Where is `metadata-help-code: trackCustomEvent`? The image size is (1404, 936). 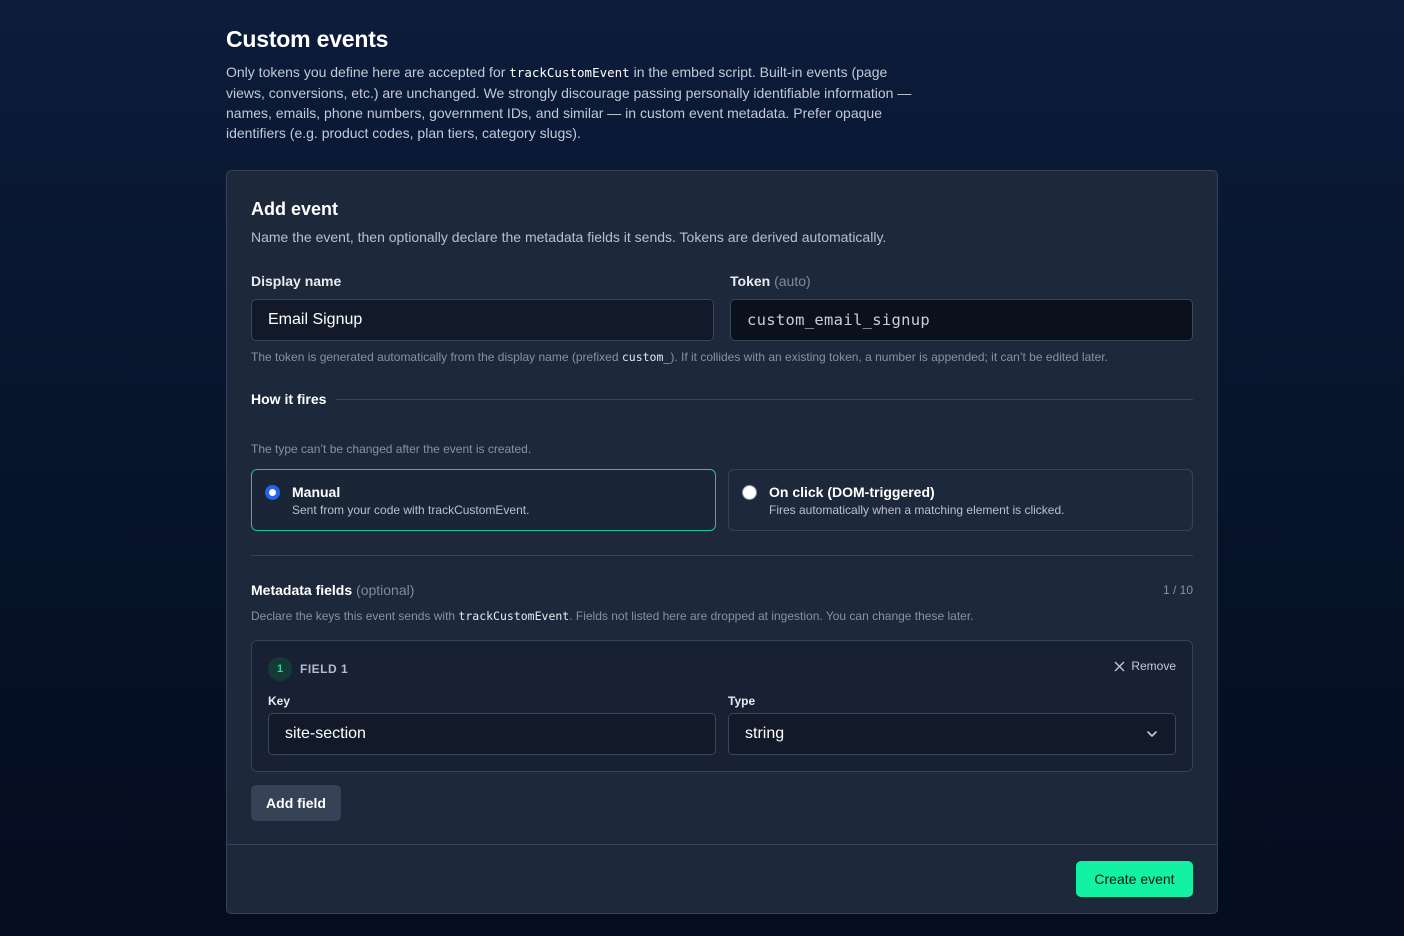
metadata-help-code: trackCustomEvent is located at coordinates (514, 616).